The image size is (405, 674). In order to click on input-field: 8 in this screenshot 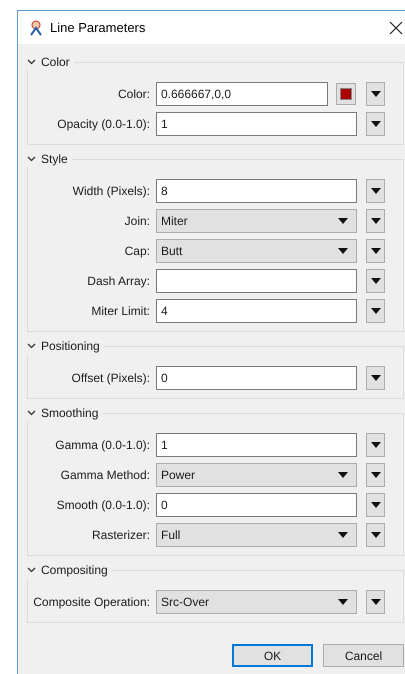, I will do `click(256, 191)`.